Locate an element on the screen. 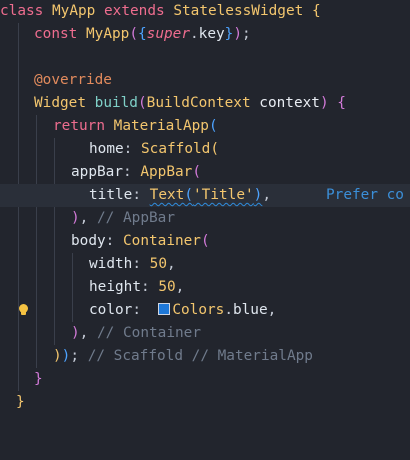 This screenshot has height=460, width=410. code-line-4: @override is located at coordinates (205, 80).